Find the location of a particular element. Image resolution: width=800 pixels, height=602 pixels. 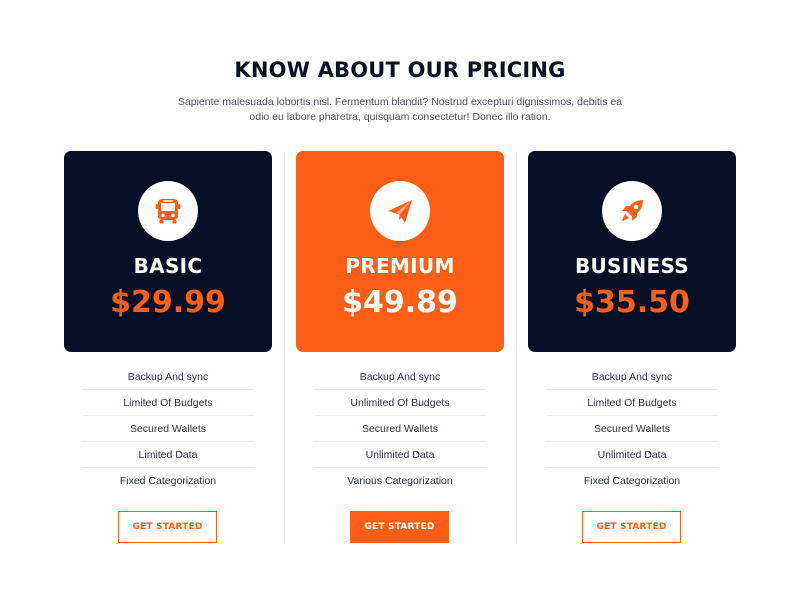

pricing-card-basic: BASIC $29.99 is located at coordinates (168, 251).